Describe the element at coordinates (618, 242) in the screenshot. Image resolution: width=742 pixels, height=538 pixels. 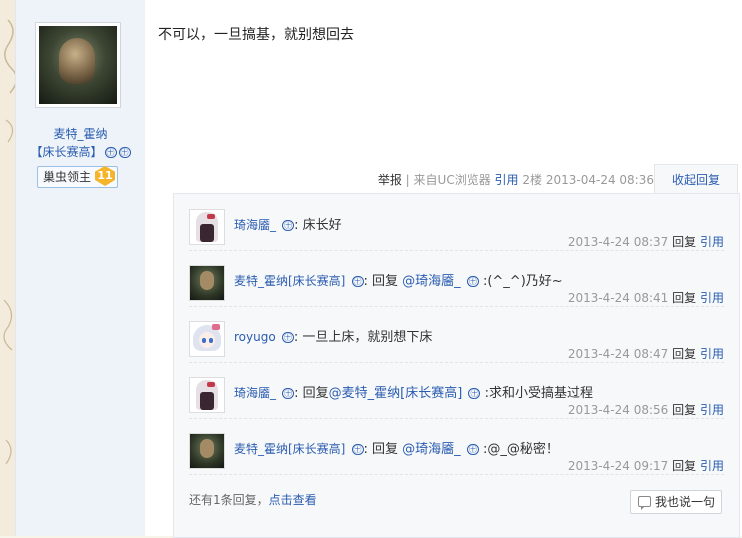
I see `reply-time: 2013-4-24 08:37` at that location.